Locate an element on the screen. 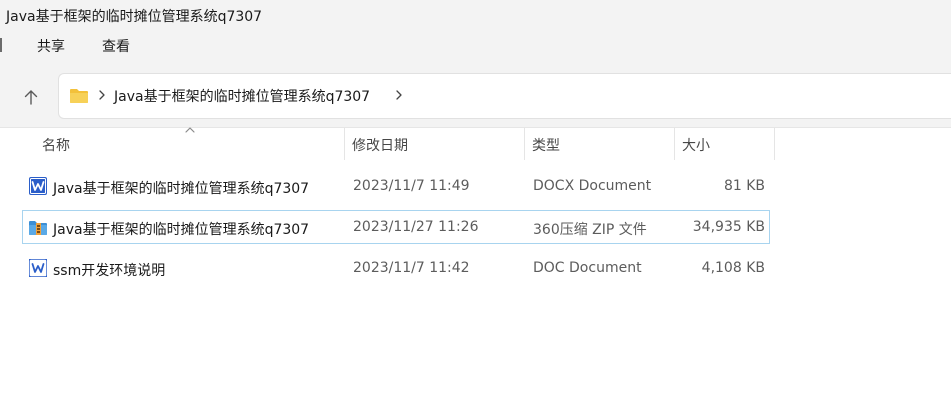 The width and height of the screenshot is (951, 406). file-date: 2023/11/7 11:49 is located at coordinates (411, 186).